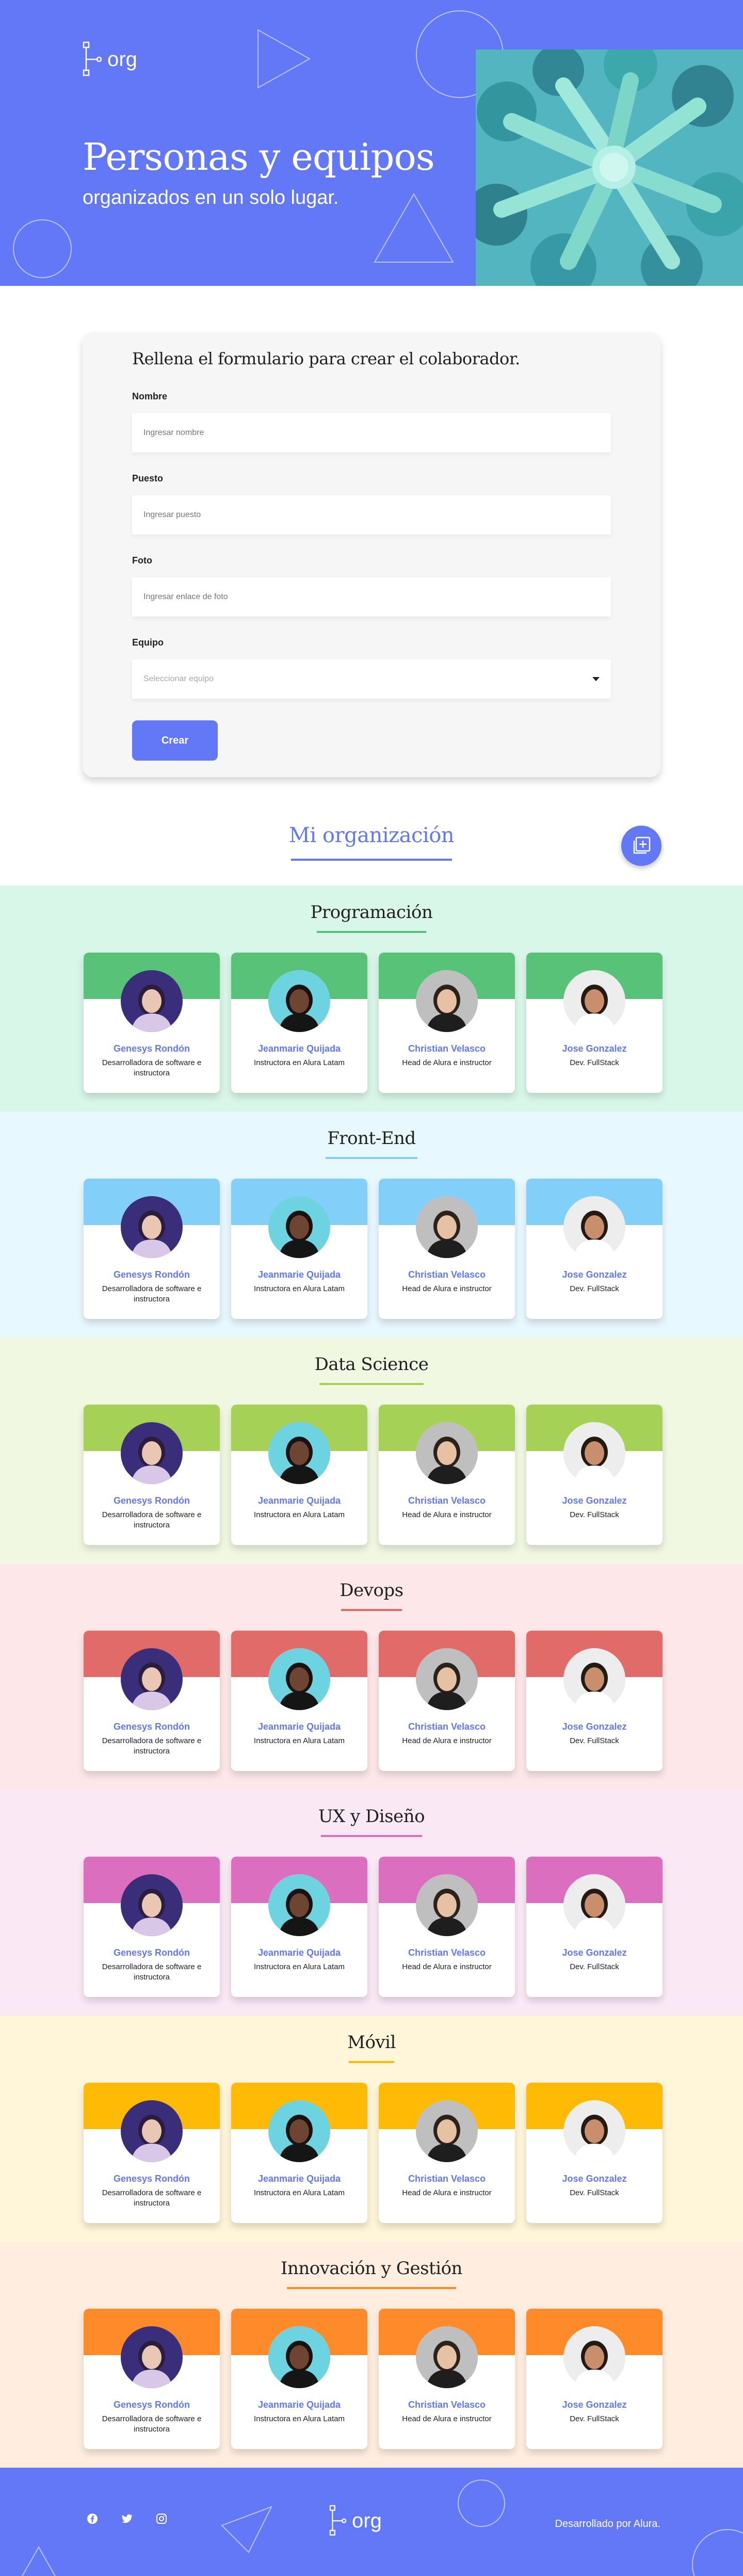 Image resolution: width=743 pixels, height=2576 pixels. I want to click on equipo-label: Equipo, so click(148, 643).